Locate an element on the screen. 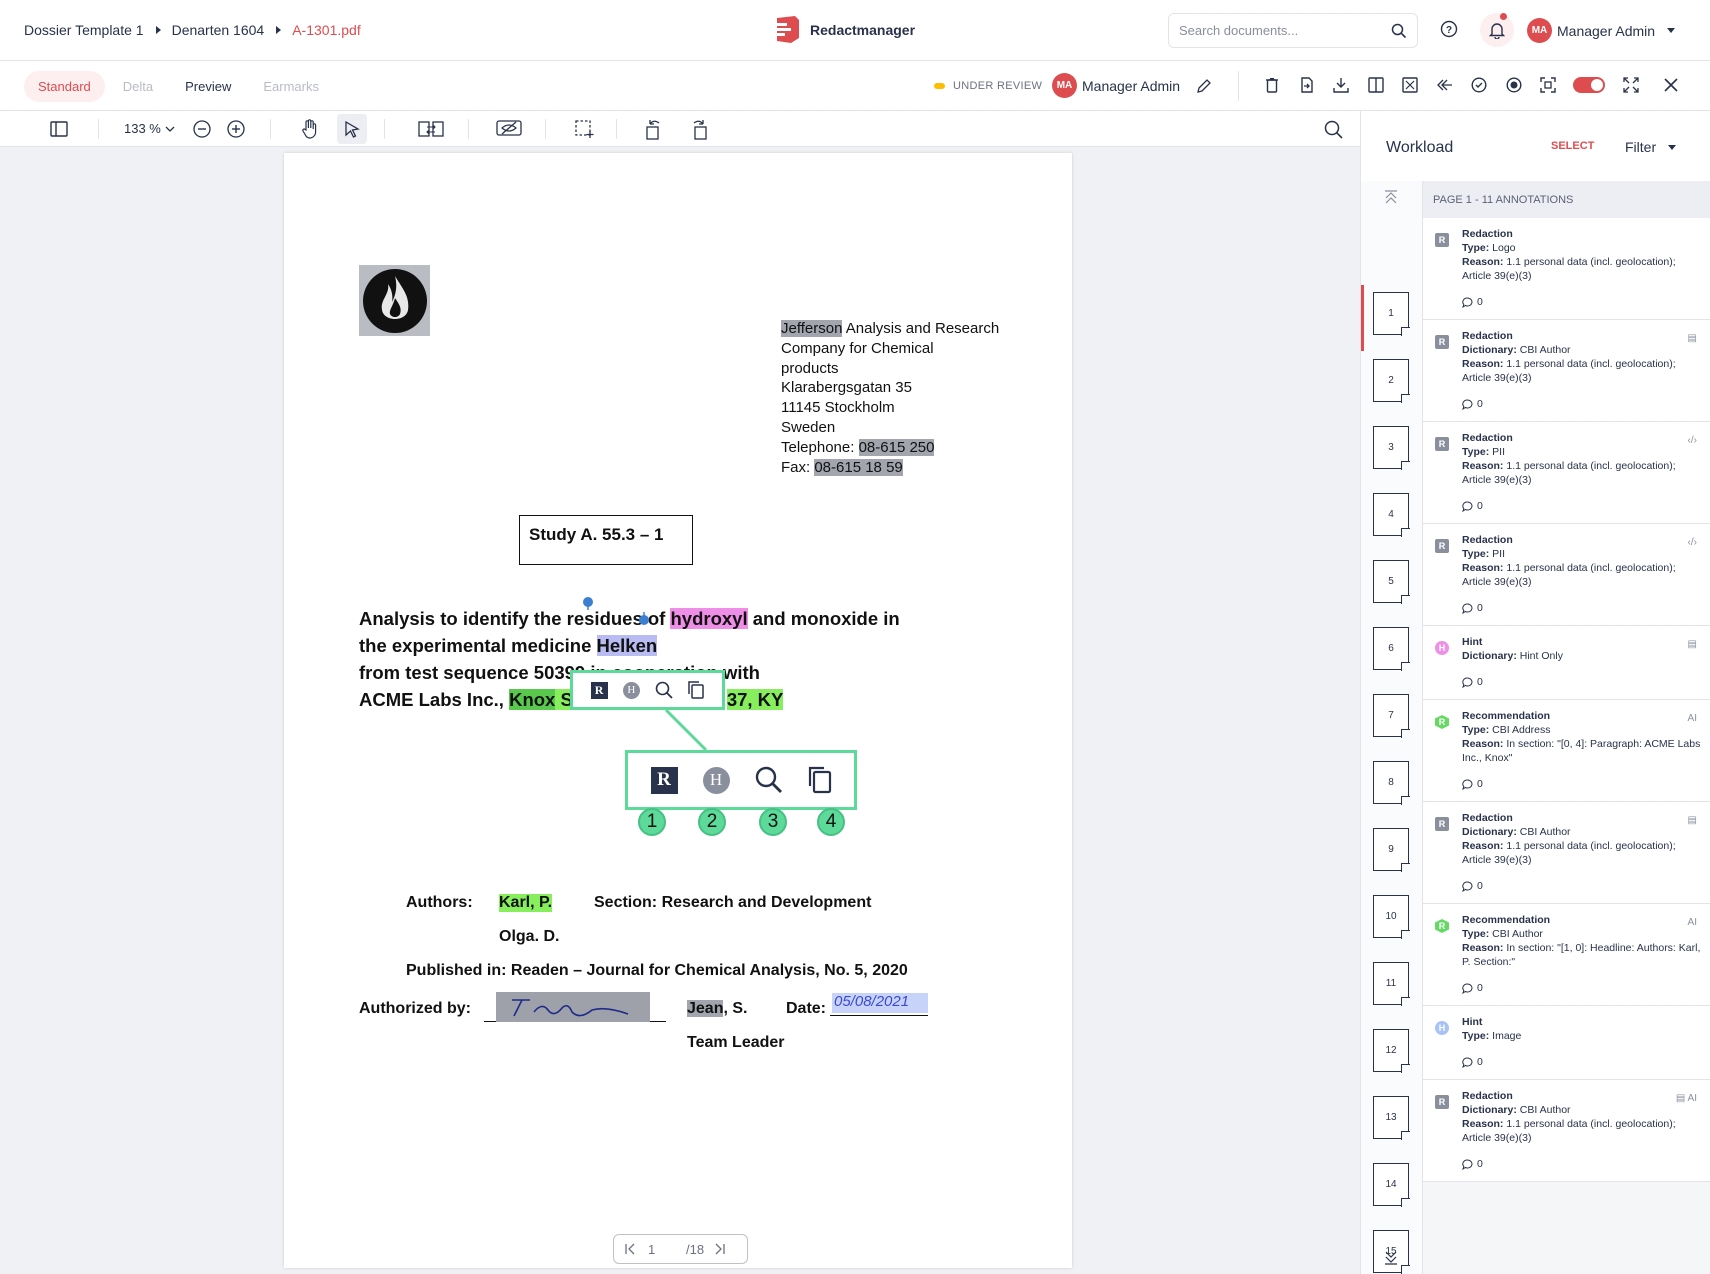  hint-hydroxyl: hydroxyl is located at coordinates (709, 618).